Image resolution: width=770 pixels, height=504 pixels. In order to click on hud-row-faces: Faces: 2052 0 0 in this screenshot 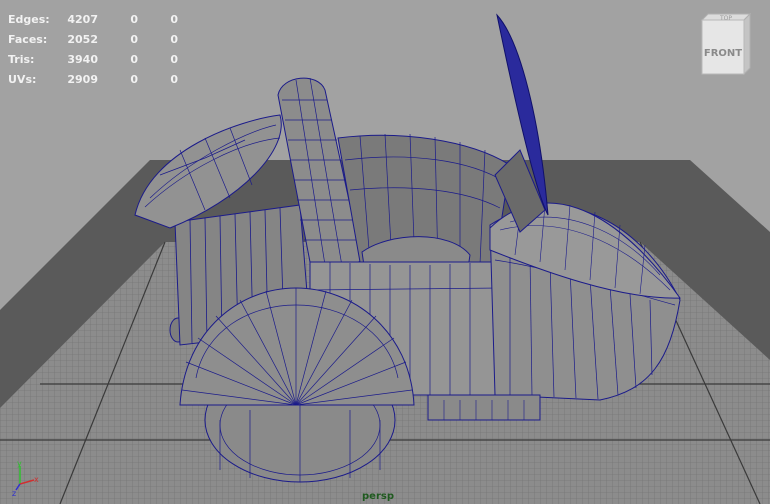, I will do `click(93, 39)`.